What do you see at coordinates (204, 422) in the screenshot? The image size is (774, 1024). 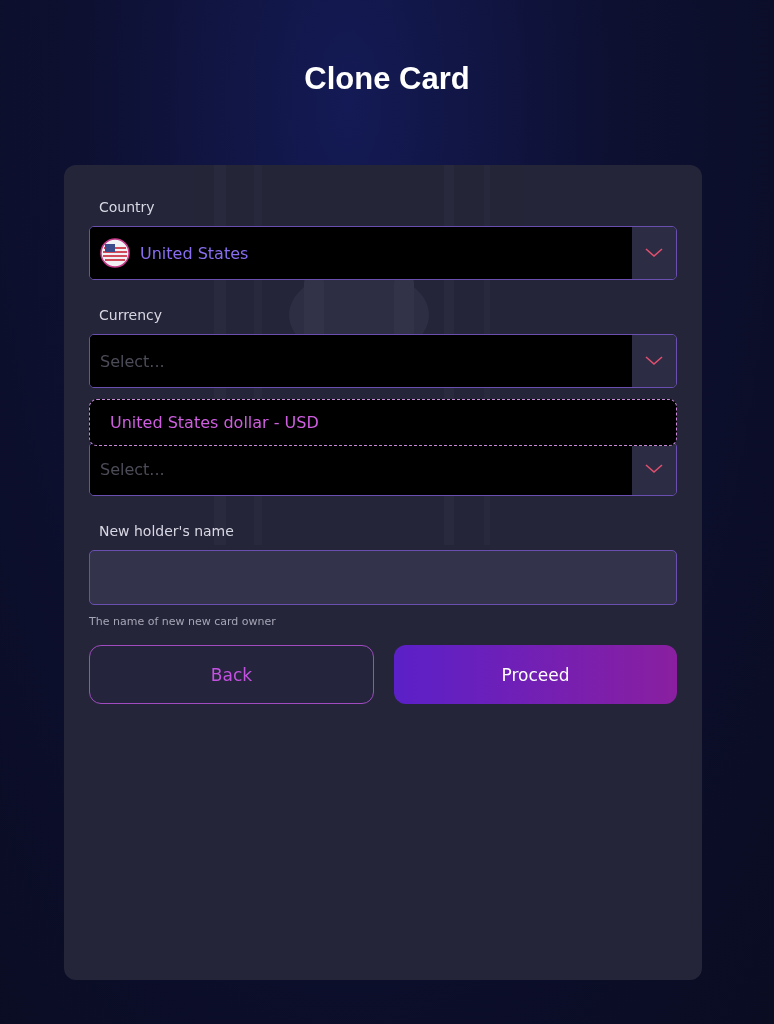 I see `dropdown-option: United States dollar - USD` at bounding box center [204, 422].